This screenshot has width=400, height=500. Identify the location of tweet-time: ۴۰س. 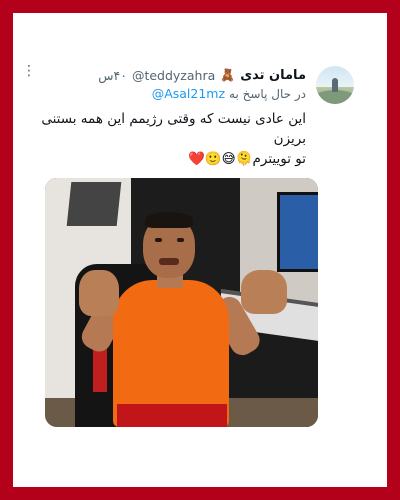
(112, 75).